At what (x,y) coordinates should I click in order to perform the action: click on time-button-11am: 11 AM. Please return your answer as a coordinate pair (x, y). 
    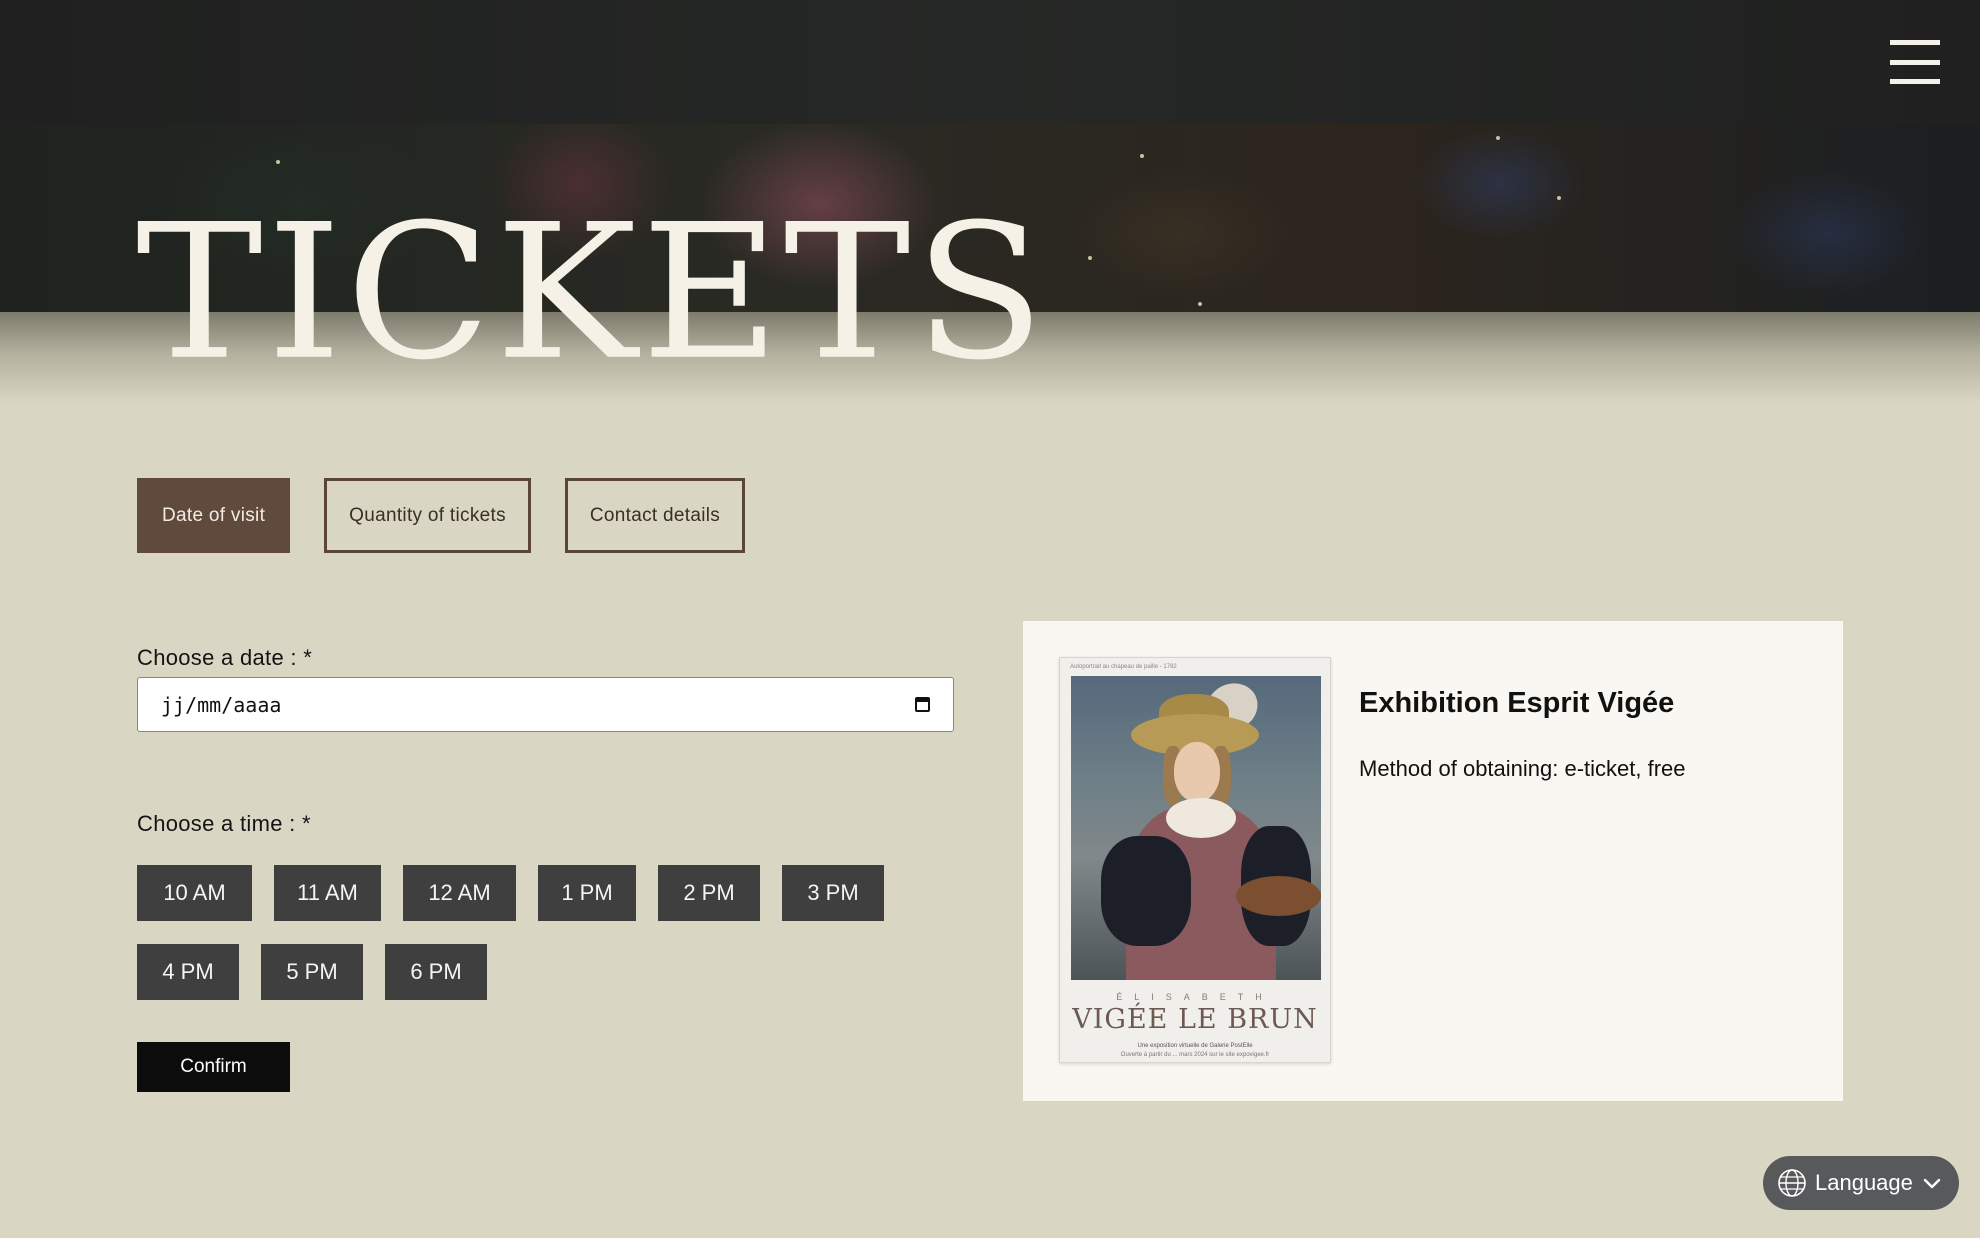
    Looking at the image, I should click on (327, 893).